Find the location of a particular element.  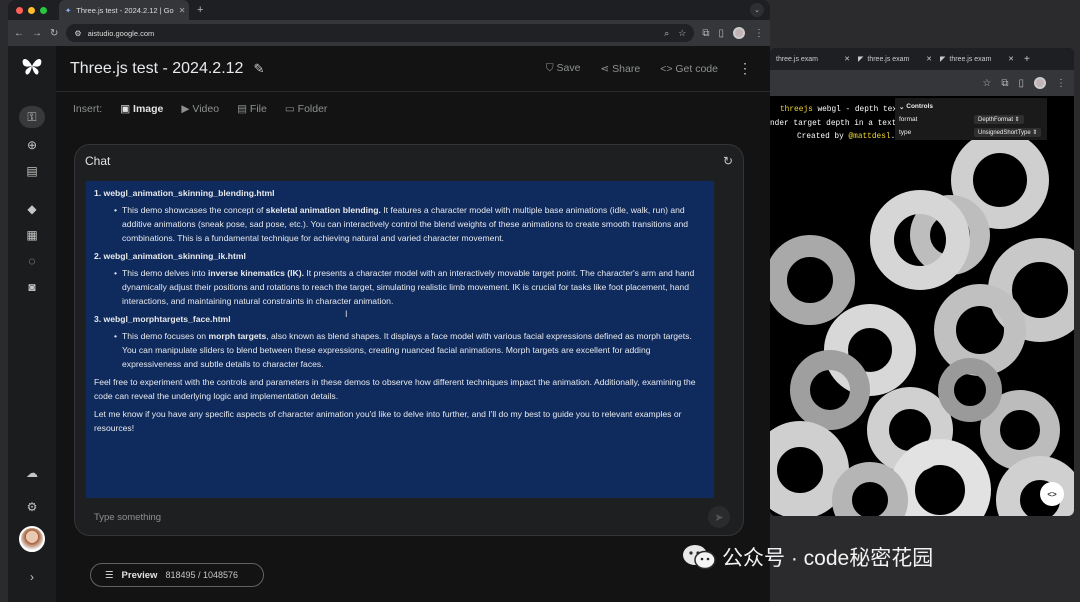

watermark: 公众号 · code秘密花园 is located at coordinates (807, 557).